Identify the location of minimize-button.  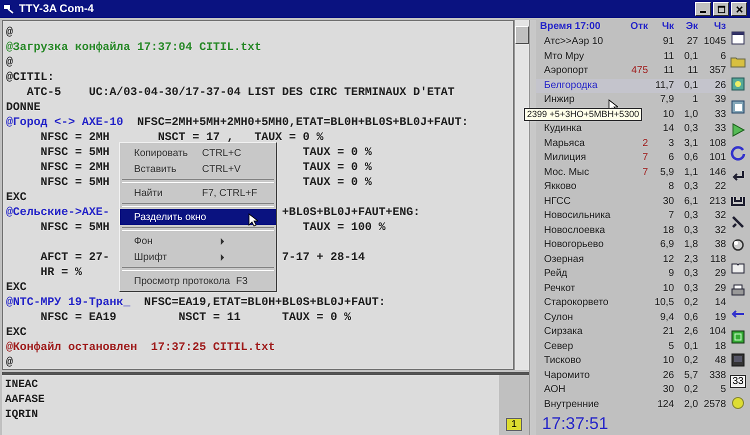
(703, 9).